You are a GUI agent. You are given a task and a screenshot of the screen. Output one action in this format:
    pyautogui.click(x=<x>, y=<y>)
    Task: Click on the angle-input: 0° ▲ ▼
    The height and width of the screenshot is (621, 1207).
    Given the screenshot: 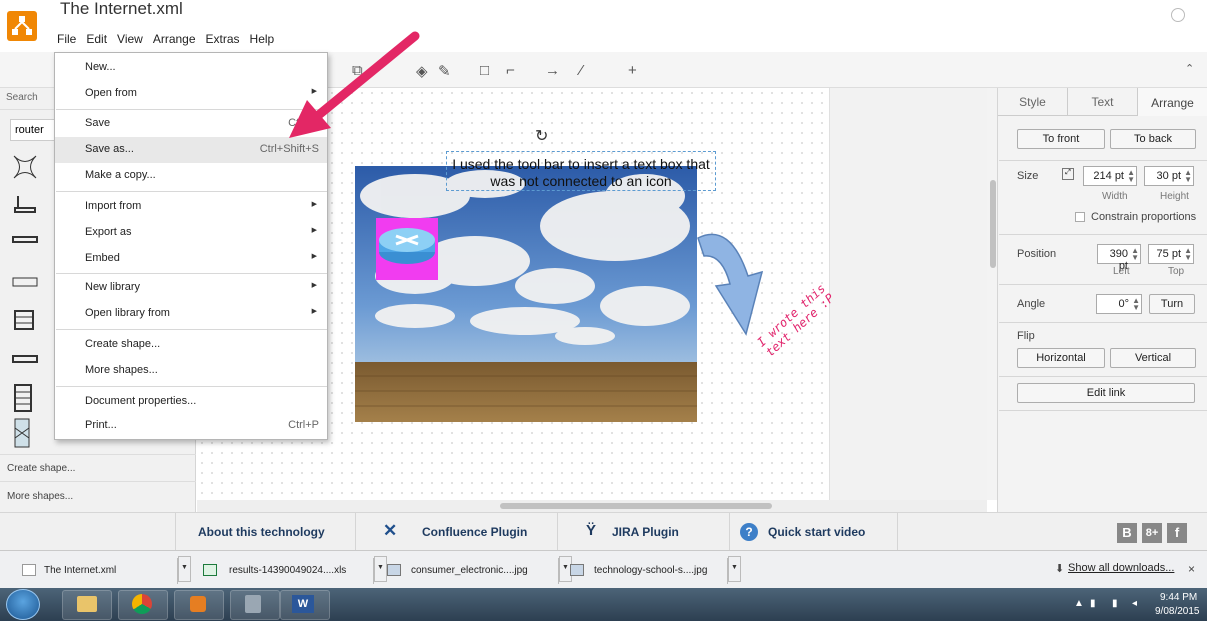 What is the action you would take?
    pyautogui.click(x=1119, y=304)
    